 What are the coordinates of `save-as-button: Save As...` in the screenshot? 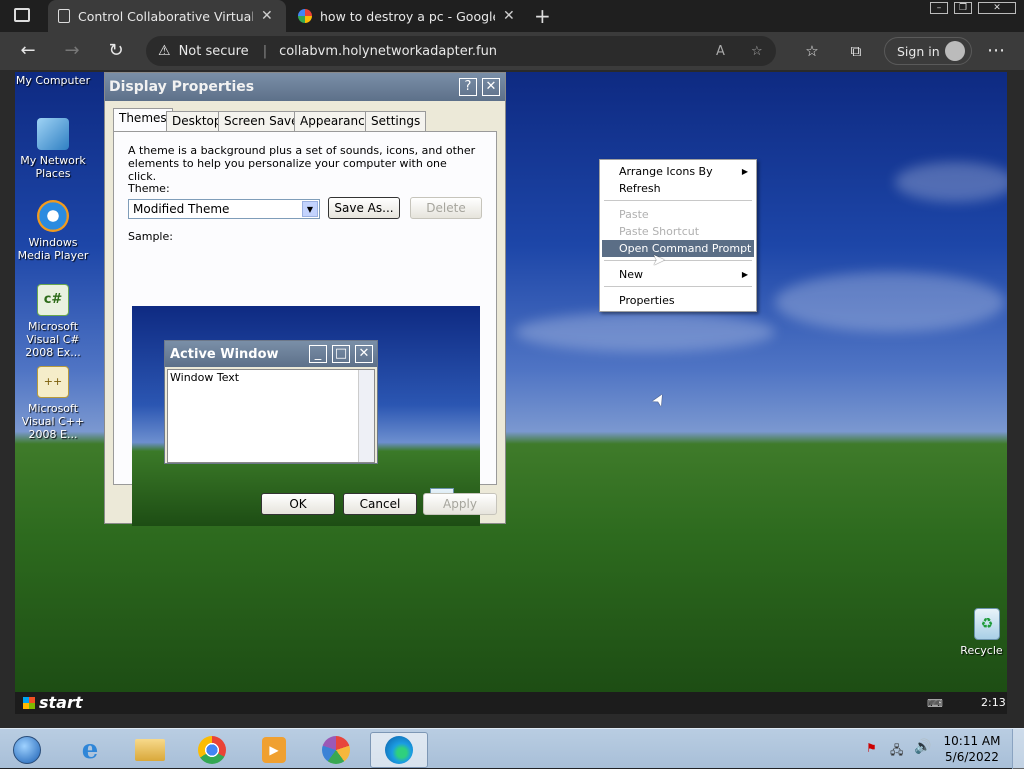 It's located at (364, 208).